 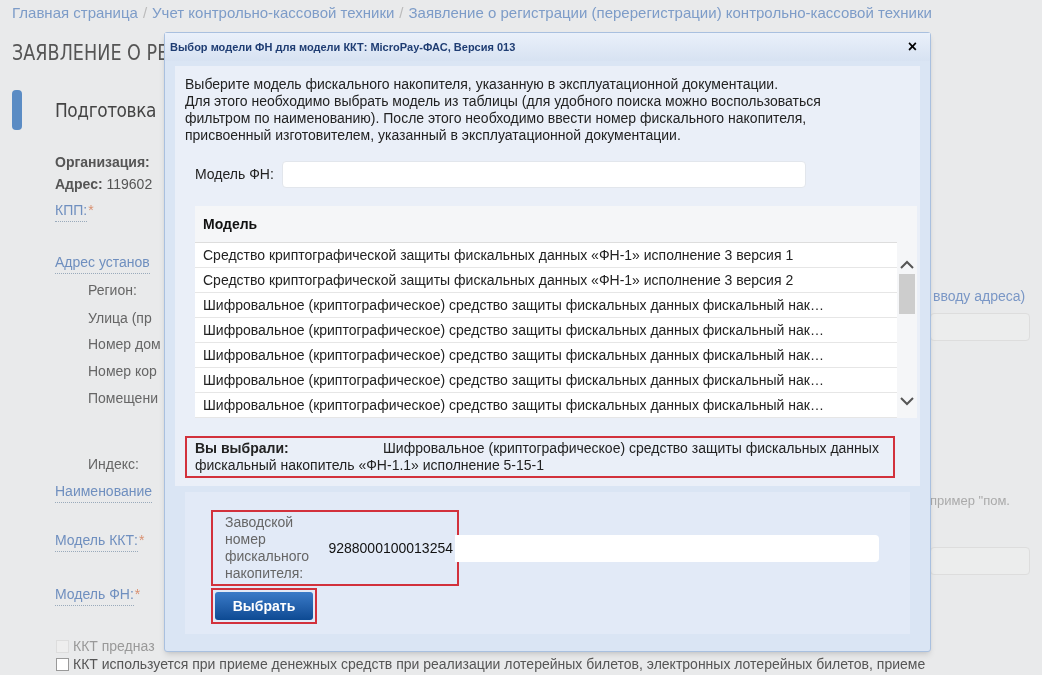 I want to click on section-heading: Подготовка, so click(x=106, y=110).